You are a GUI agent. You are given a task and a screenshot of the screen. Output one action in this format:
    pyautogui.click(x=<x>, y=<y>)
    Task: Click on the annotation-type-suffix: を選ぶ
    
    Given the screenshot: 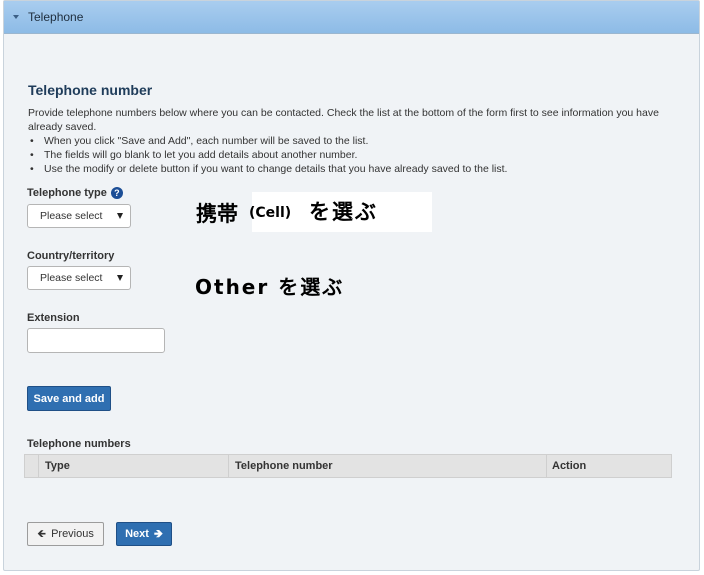 What is the action you would take?
    pyautogui.click(x=343, y=212)
    